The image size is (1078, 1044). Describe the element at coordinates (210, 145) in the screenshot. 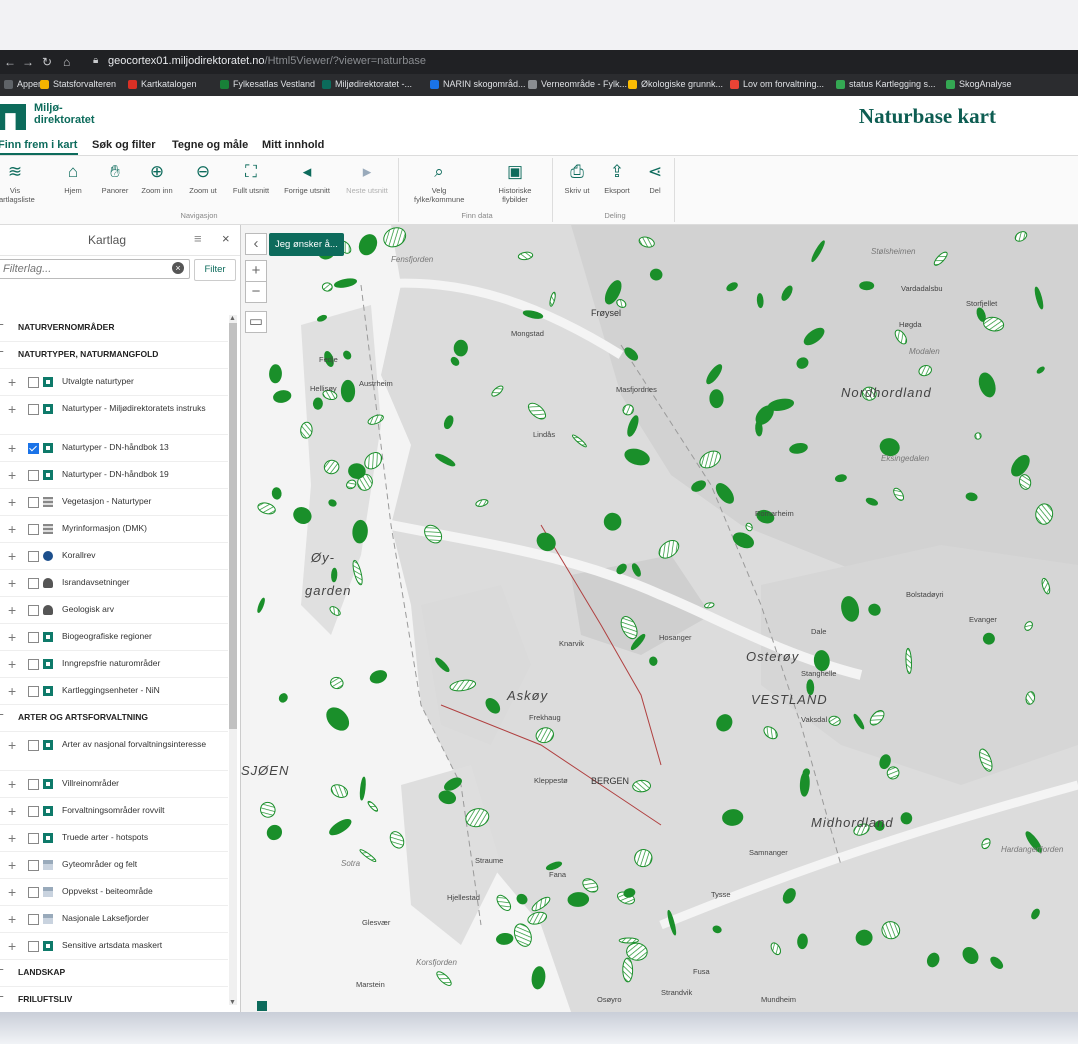

I see `tab-tegne-og-male: Tegne og måle` at that location.